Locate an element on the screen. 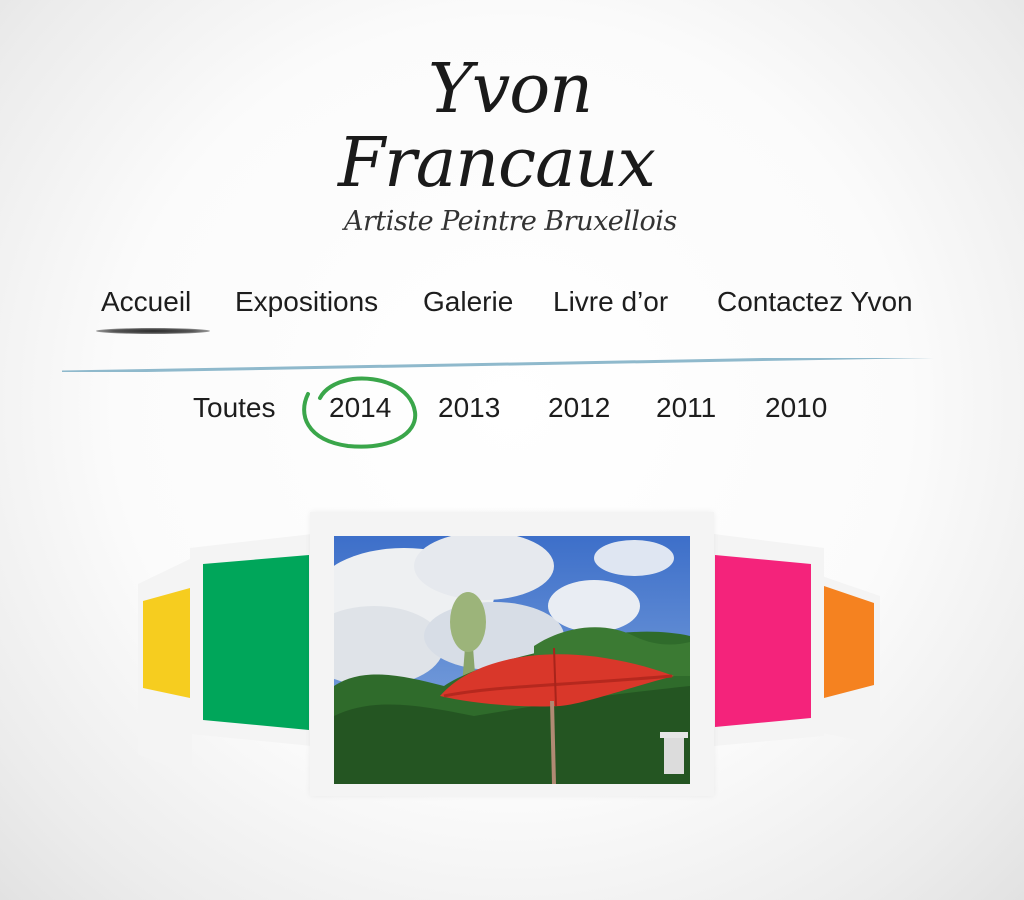 The height and width of the screenshot is (900, 1024). orange-card is located at coordinates (849, 642).